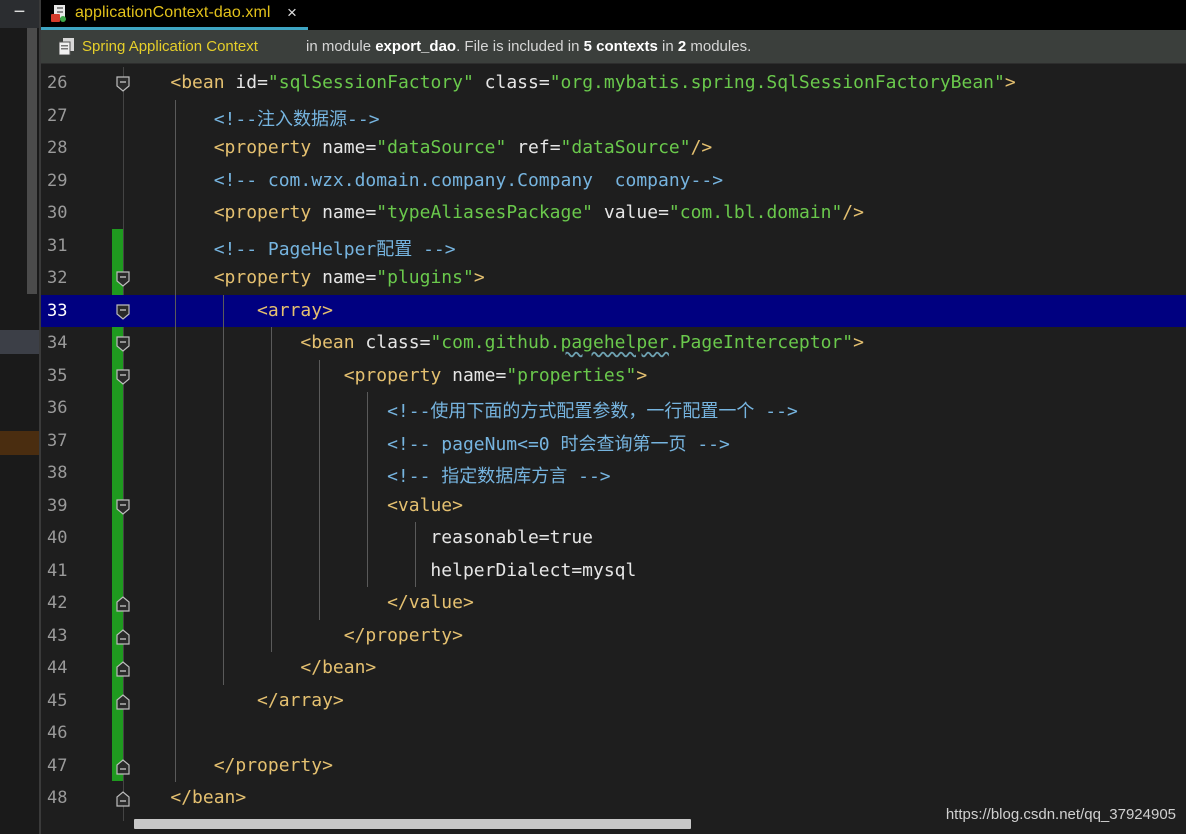 The width and height of the screenshot is (1186, 834). What do you see at coordinates (613, 506) in the screenshot?
I see `code-line: 39 <value>` at bounding box center [613, 506].